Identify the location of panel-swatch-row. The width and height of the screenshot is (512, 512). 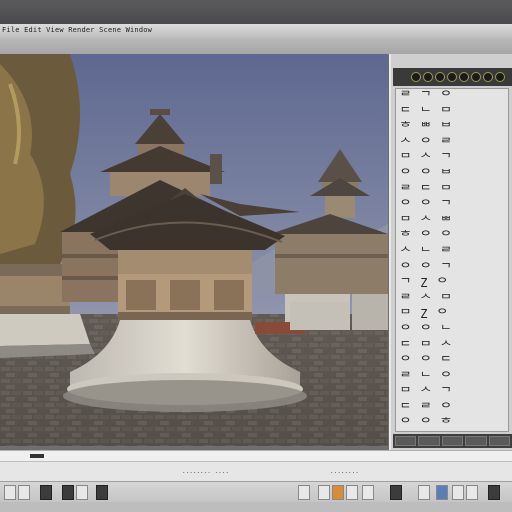
(452, 77).